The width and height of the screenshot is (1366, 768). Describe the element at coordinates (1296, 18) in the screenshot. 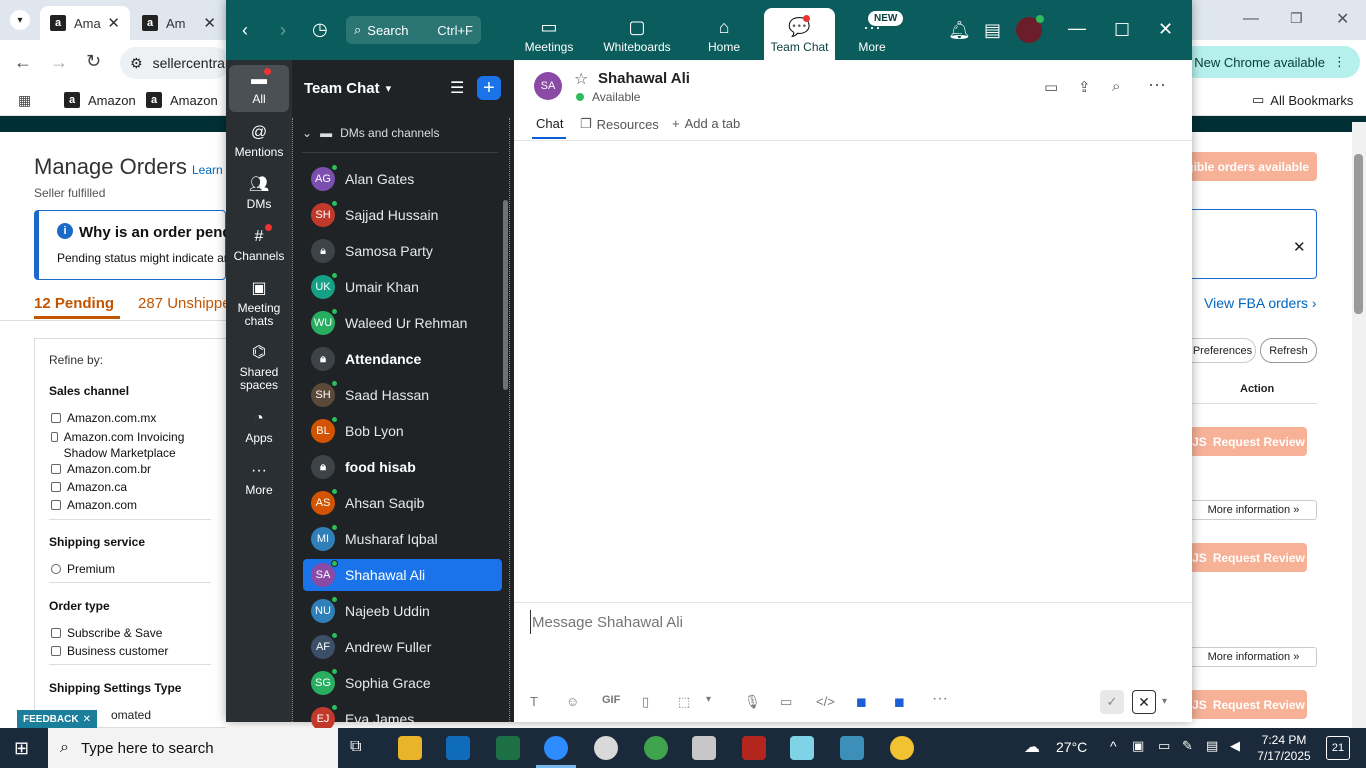

I see `restore-icon: ❐` at that location.